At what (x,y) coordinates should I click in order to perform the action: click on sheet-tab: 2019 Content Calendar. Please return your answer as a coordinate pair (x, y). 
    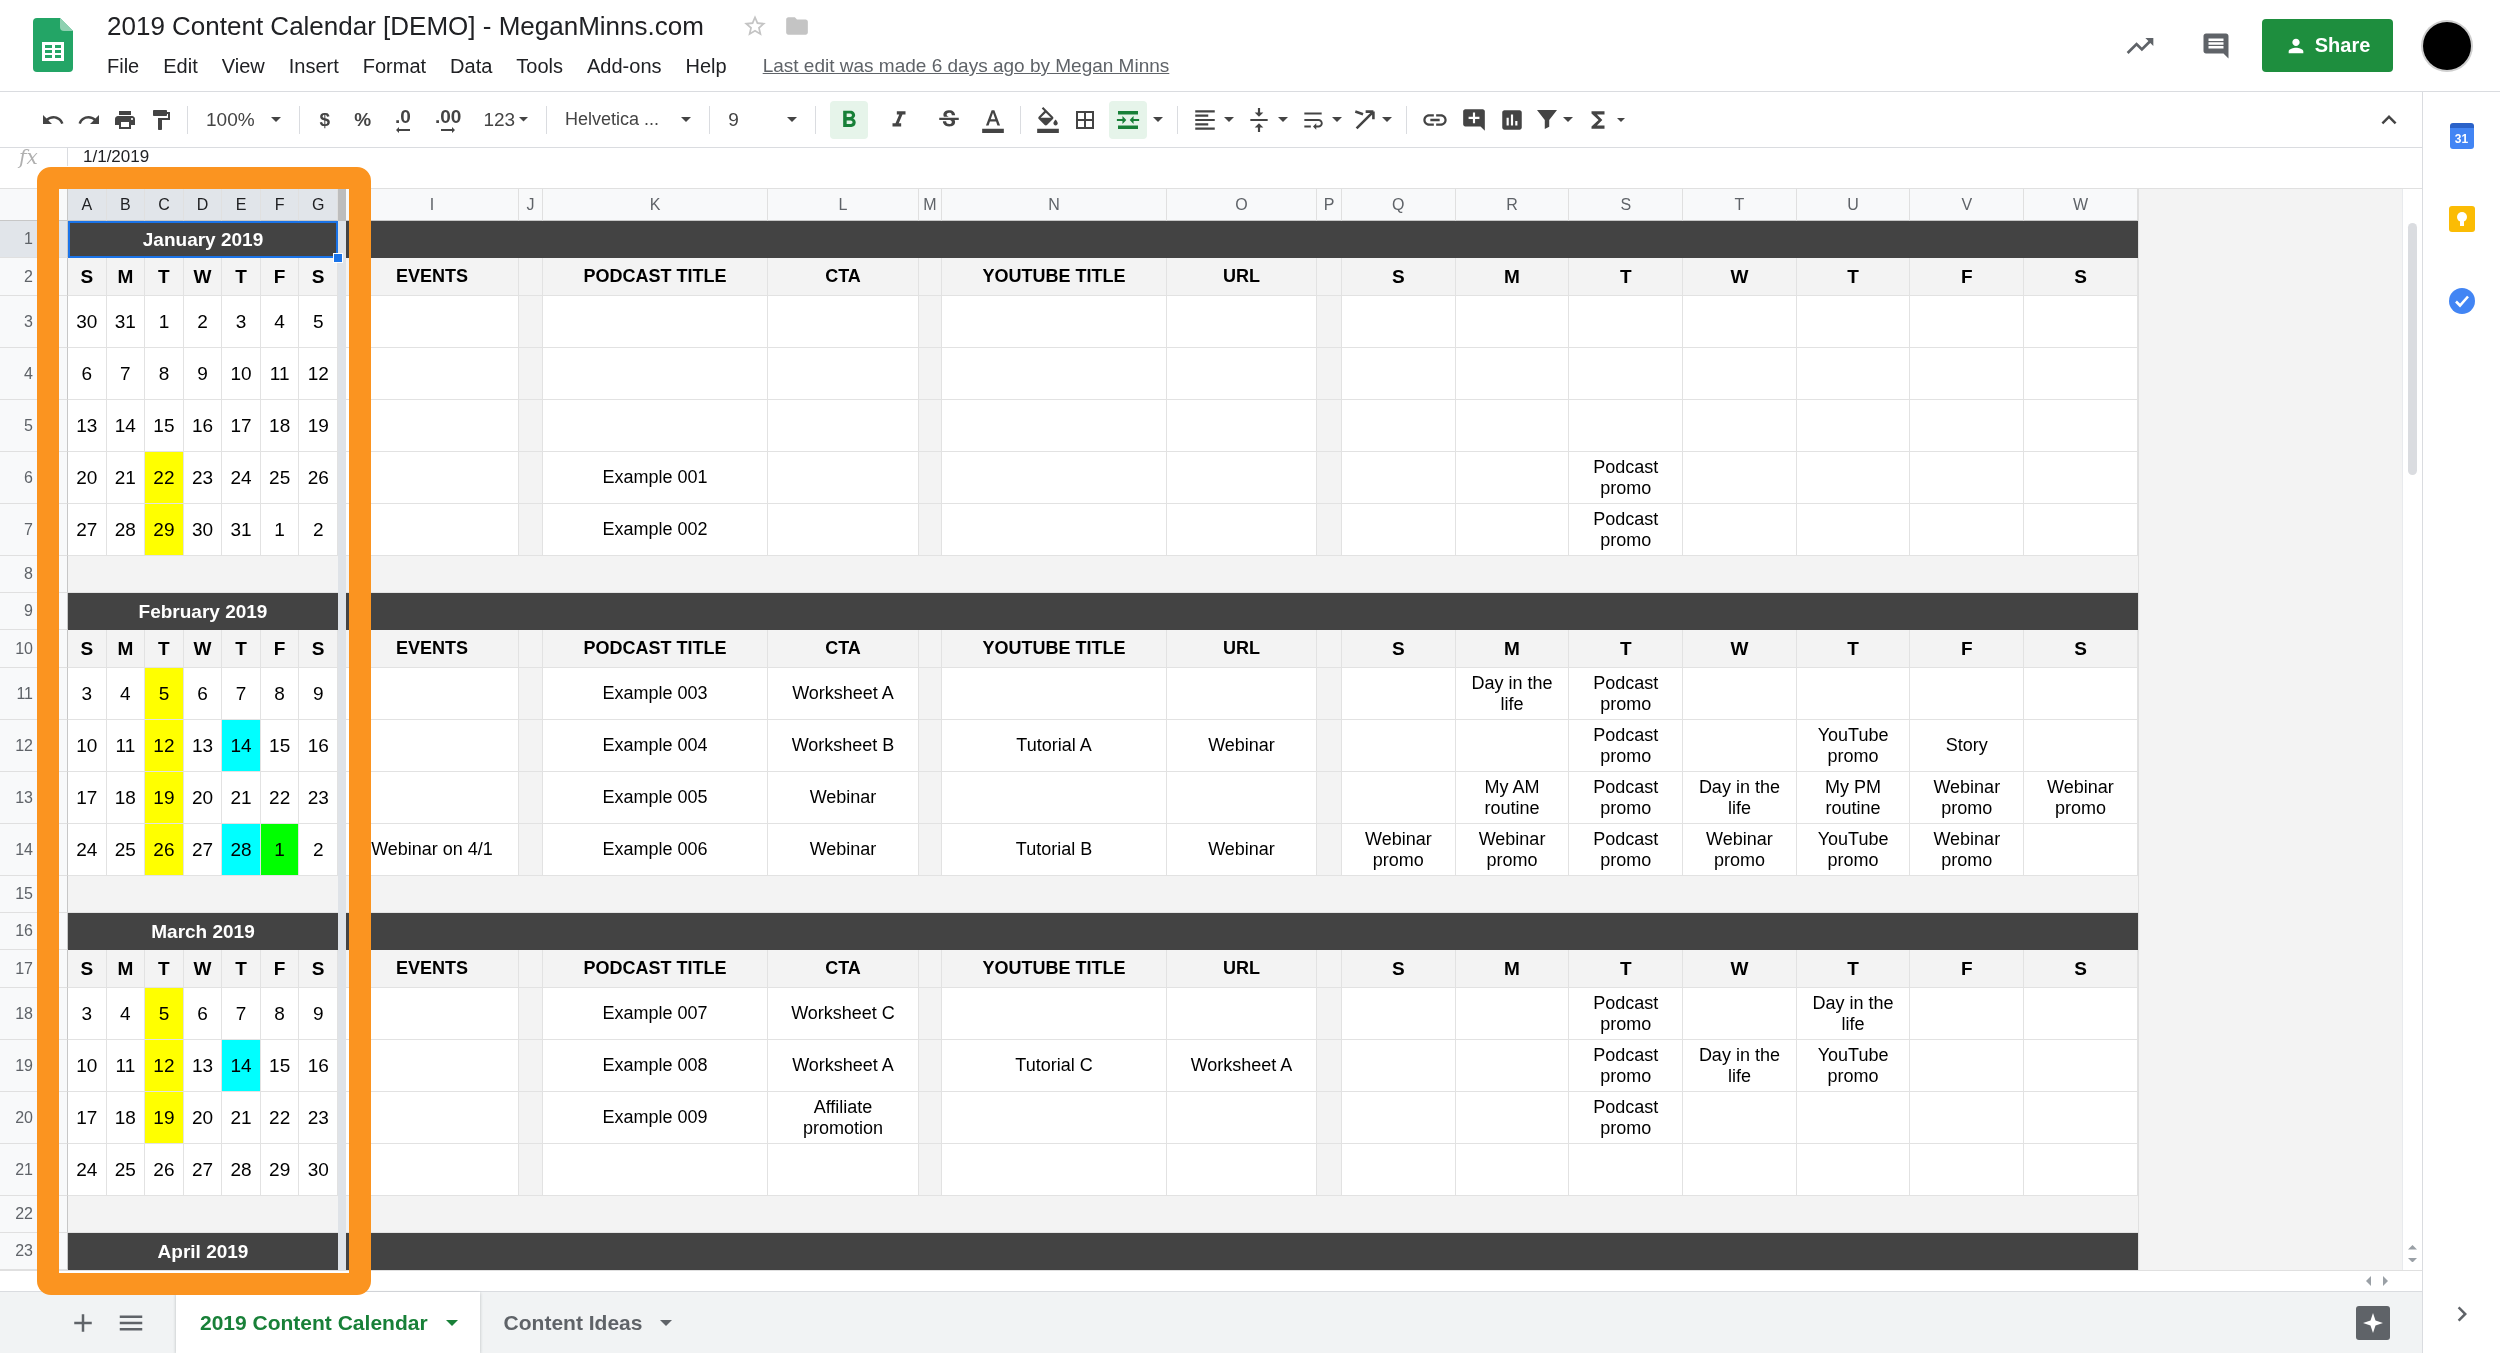
    Looking at the image, I should click on (328, 1322).